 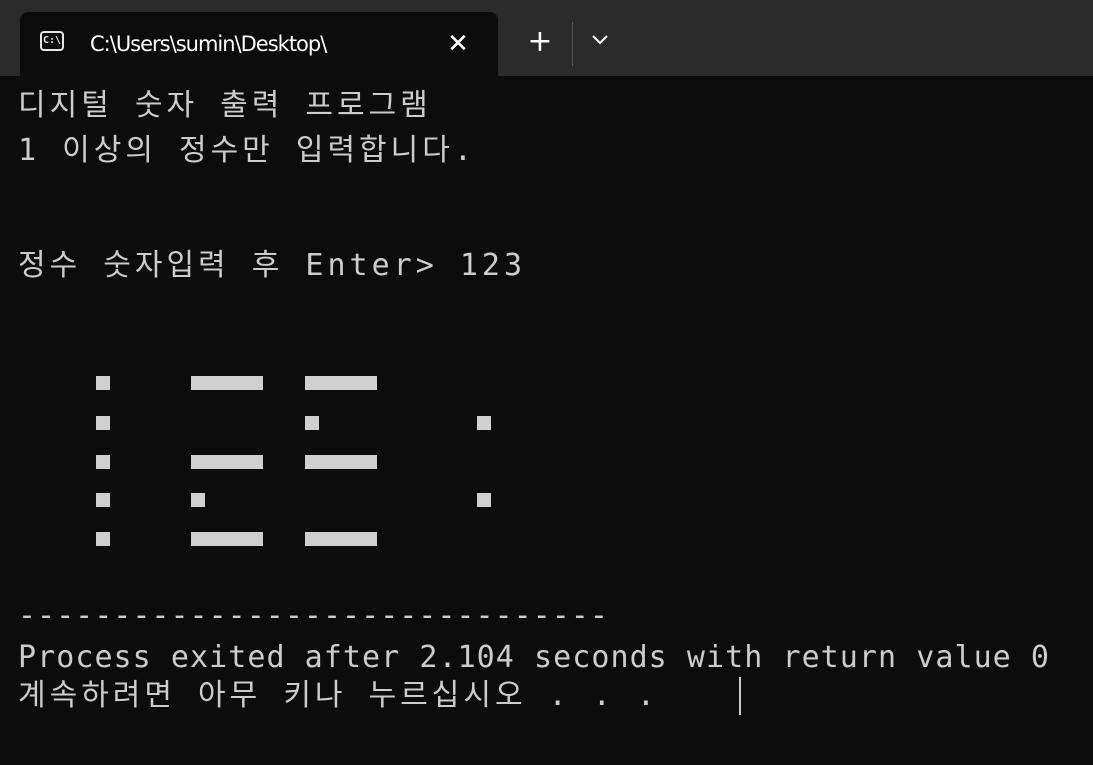 I want to click on tab-divider, so click(x=572, y=44).